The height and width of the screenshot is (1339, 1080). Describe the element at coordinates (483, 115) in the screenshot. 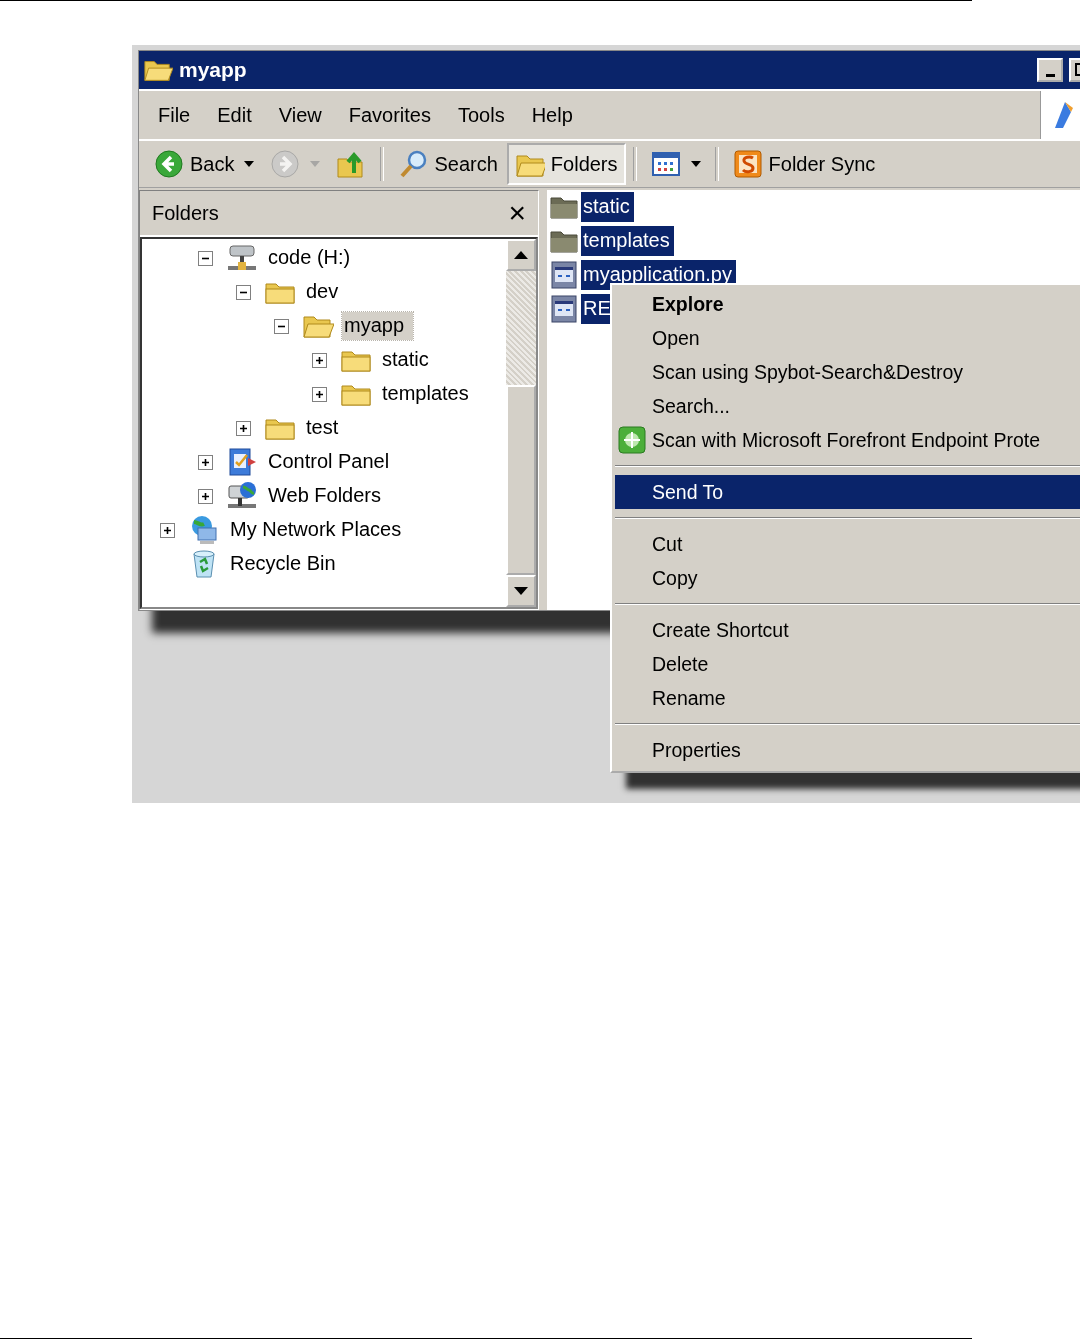

I see `menu-item: Tools` at that location.